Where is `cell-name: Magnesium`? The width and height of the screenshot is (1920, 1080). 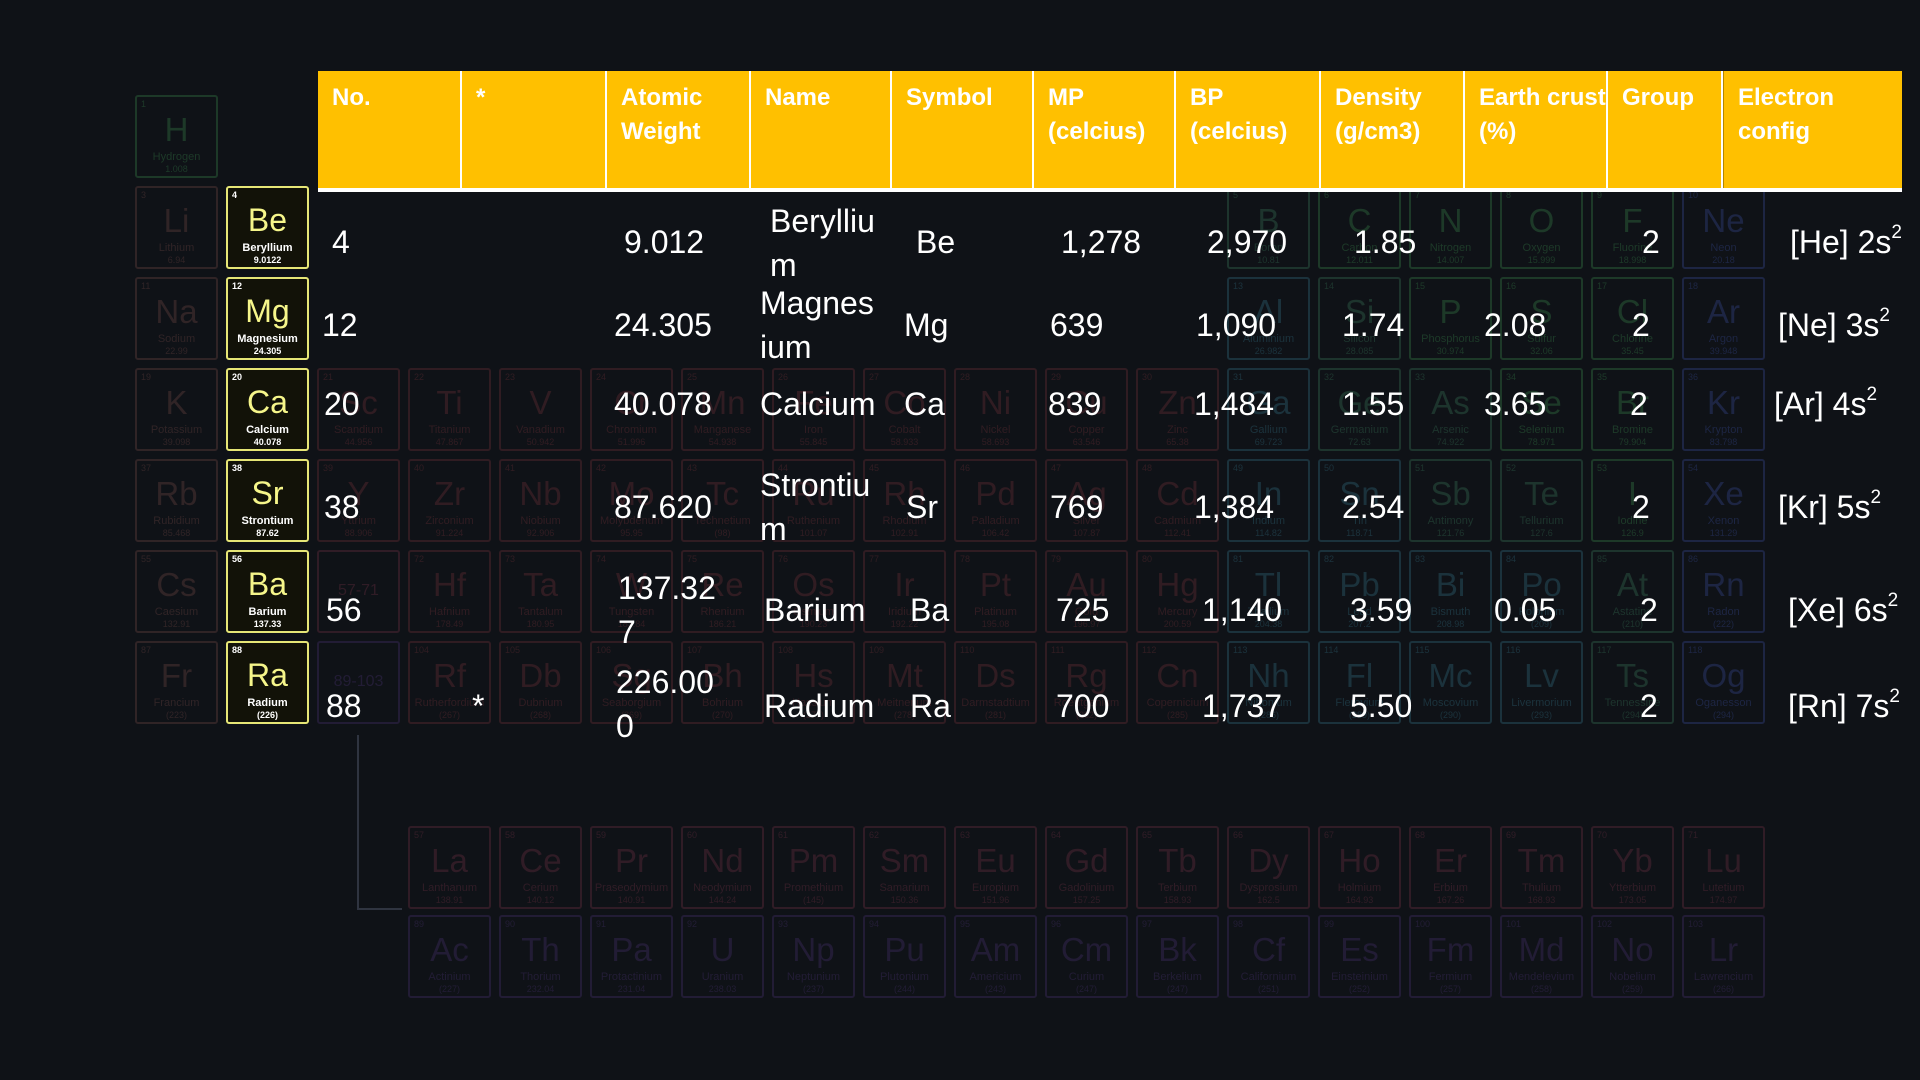
cell-name: Magnesium is located at coordinates (817, 325).